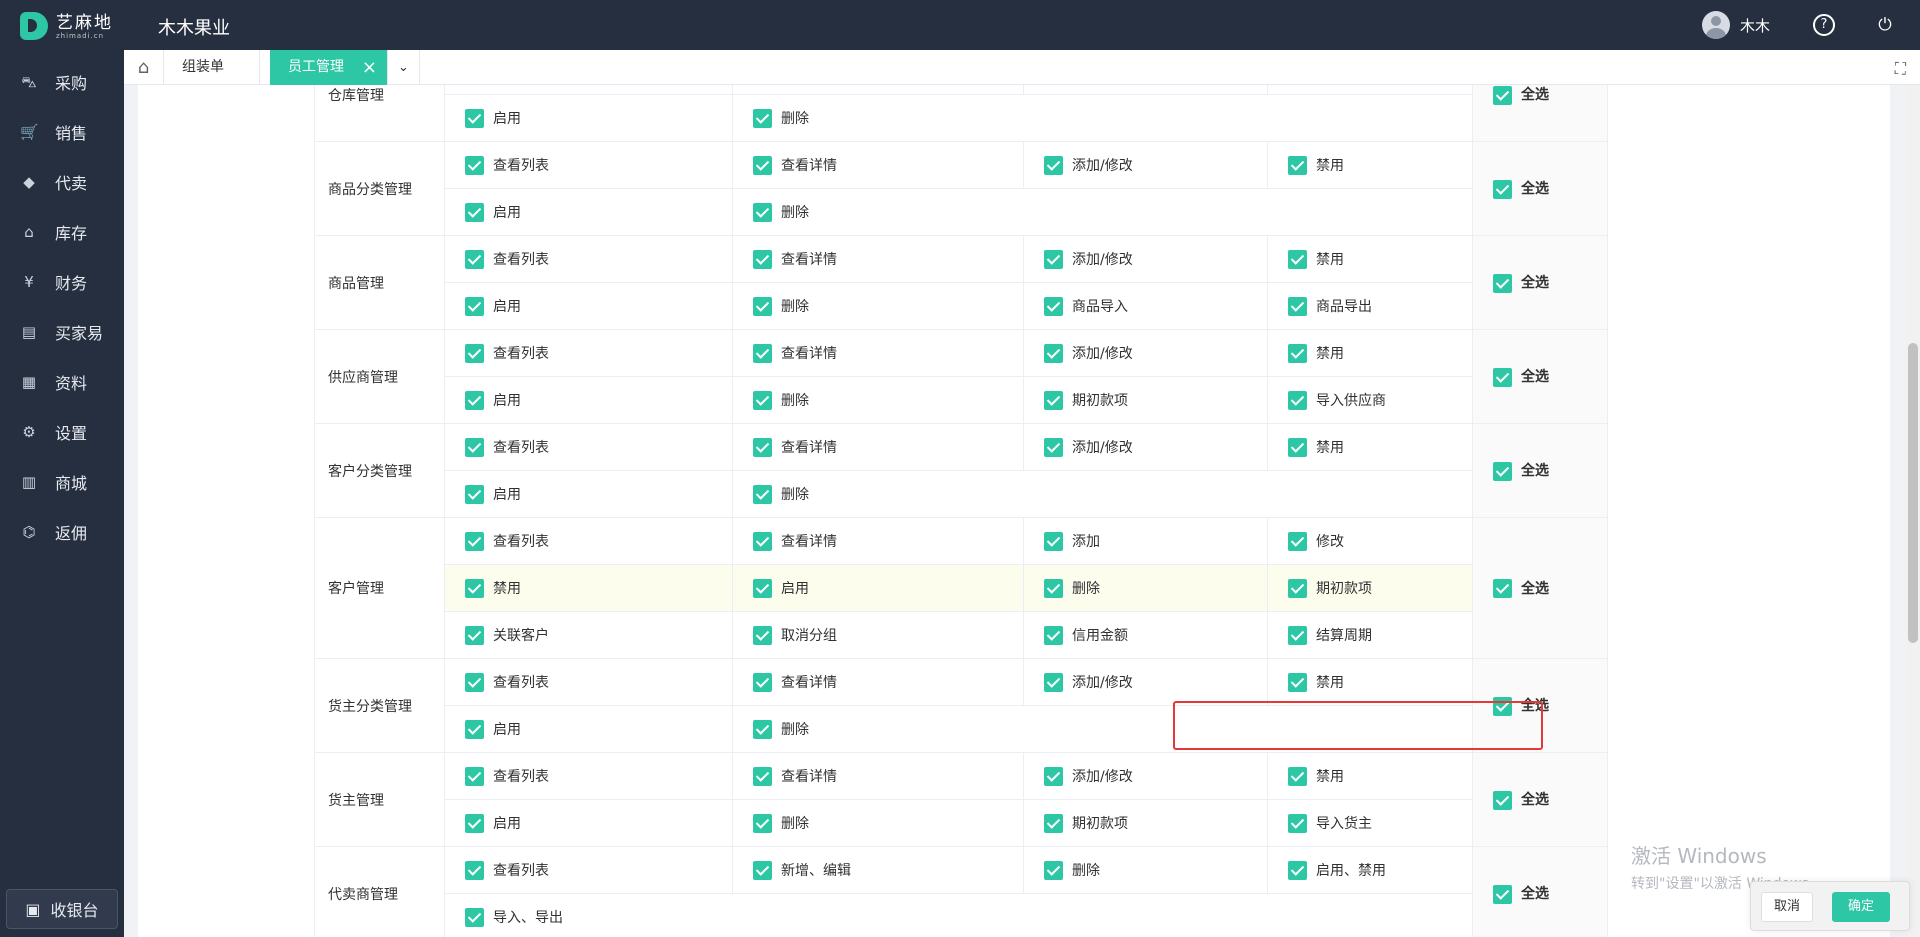  What do you see at coordinates (588, 635) in the screenshot?
I see `permission-item: 关联客户` at bounding box center [588, 635].